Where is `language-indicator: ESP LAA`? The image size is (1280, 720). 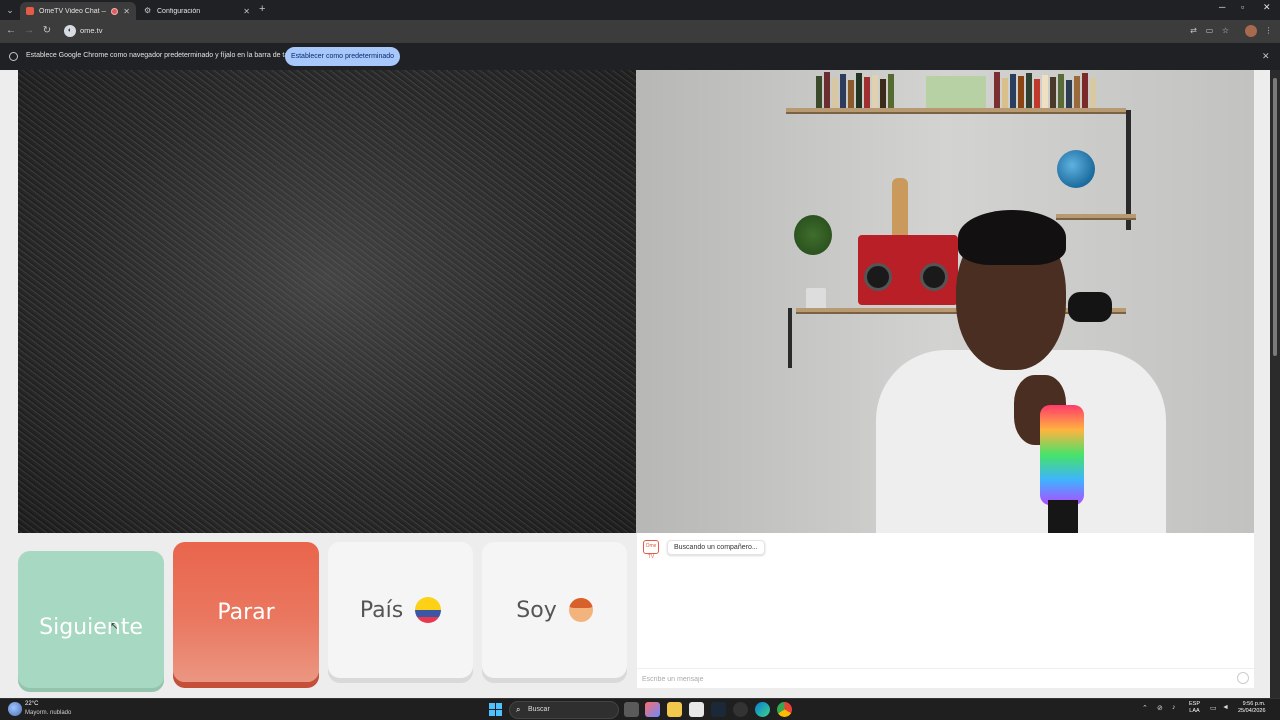 language-indicator: ESP LAA is located at coordinates (1194, 708).